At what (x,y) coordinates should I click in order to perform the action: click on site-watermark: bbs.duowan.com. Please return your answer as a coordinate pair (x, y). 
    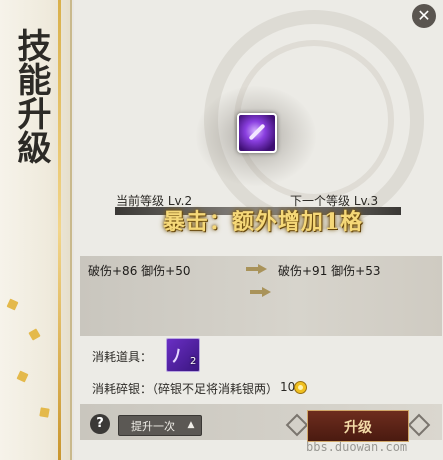
    Looking at the image, I should click on (357, 447).